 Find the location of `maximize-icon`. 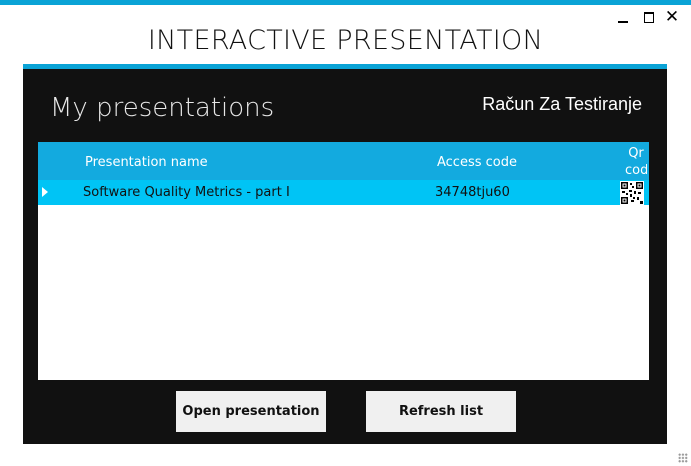

maximize-icon is located at coordinates (649, 17).